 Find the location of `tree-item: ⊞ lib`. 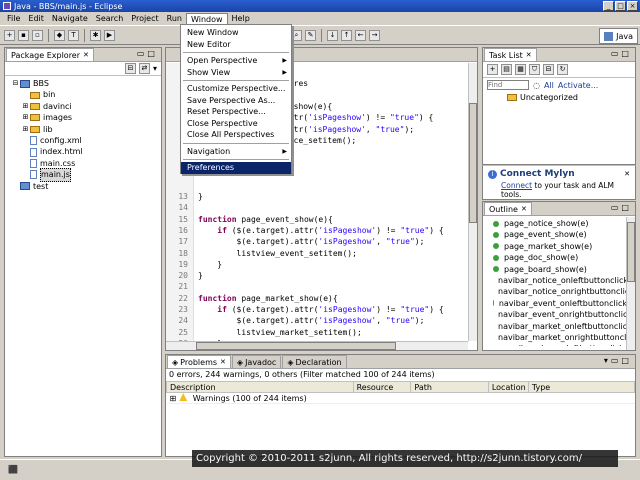

tree-item: ⊞ lib is located at coordinates (86, 129).